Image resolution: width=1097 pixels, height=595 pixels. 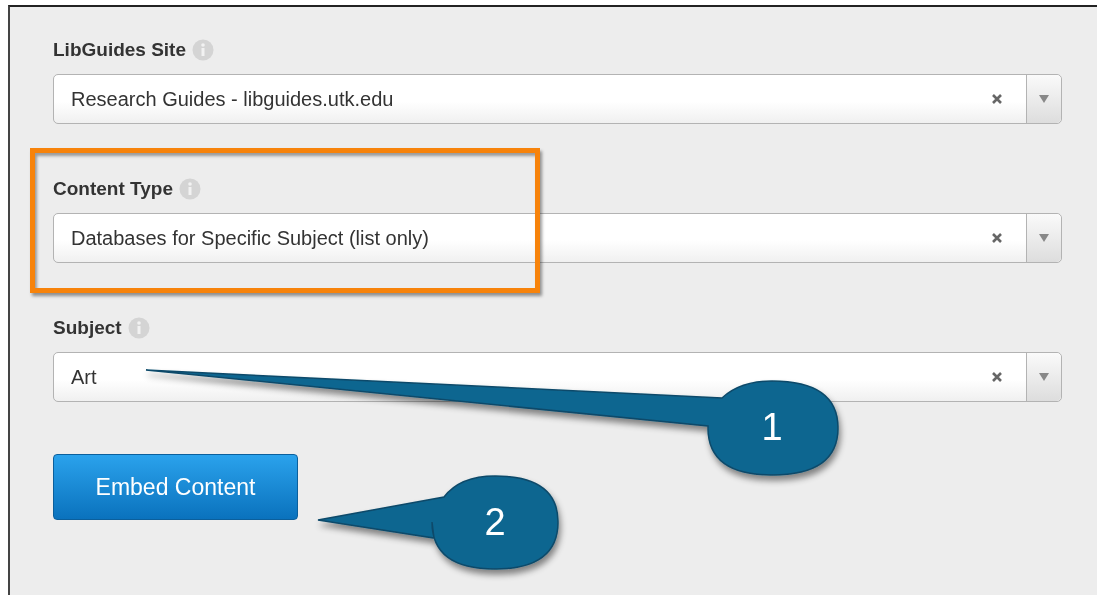 What do you see at coordinates (87, 328) in the screenshot?
I see `field-label: Subject` at bounding box center [87, 328].